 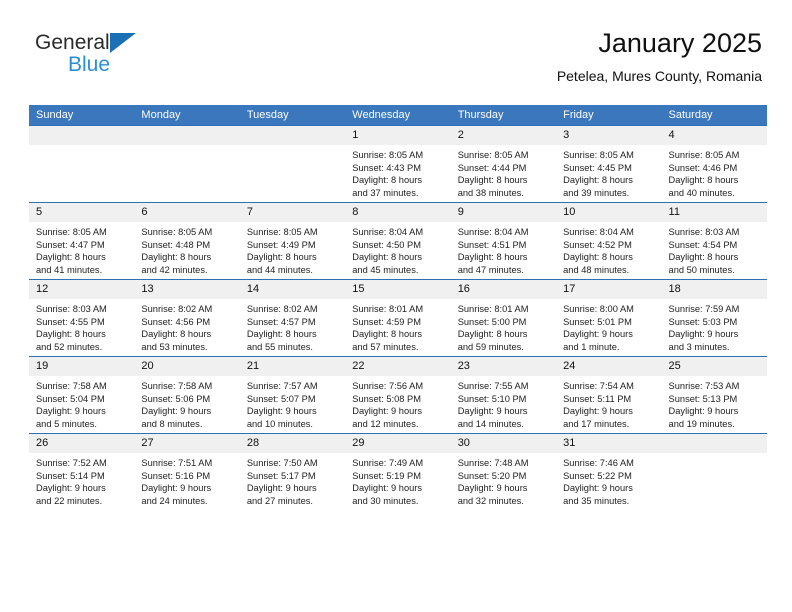 I want to click on daylight-text-line2: and 40 minutes., so click(x=701, y=192).